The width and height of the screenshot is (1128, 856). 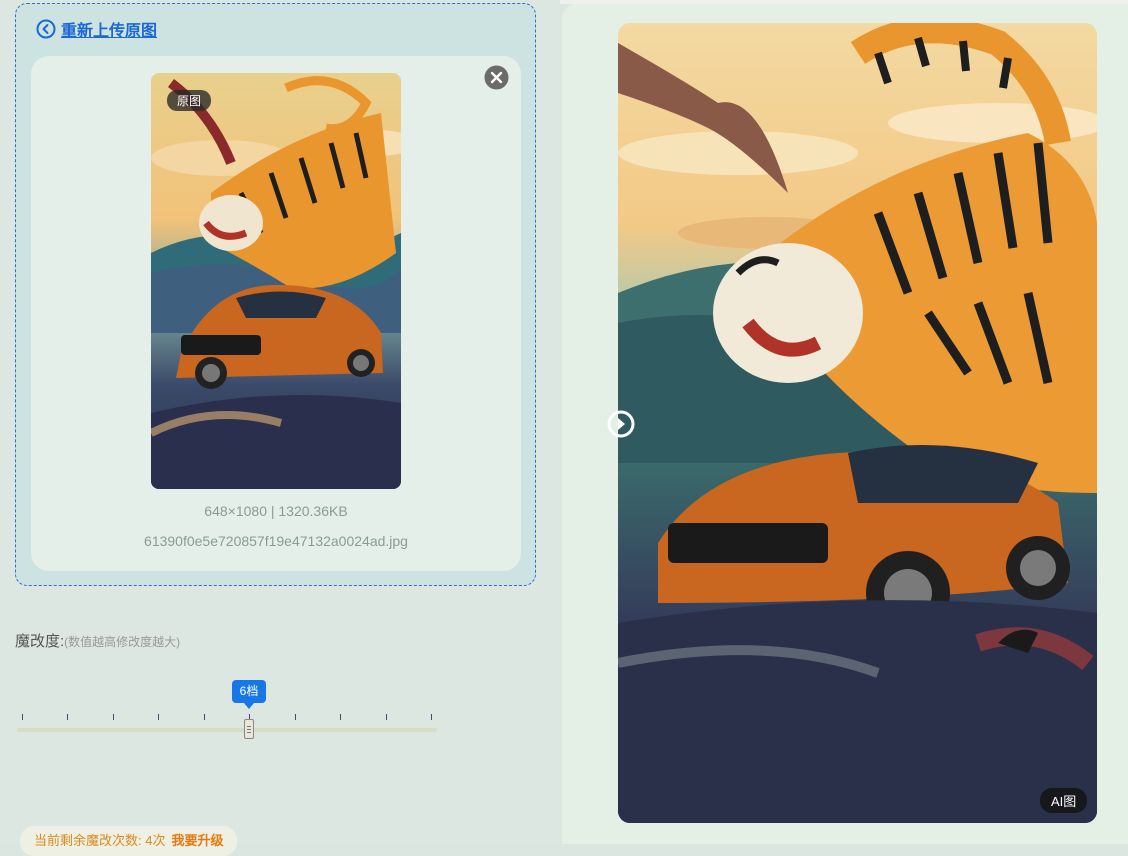 I want to click on degree-label: 魔改度:(数值越高修改度越大), so click(x=97, y=640).